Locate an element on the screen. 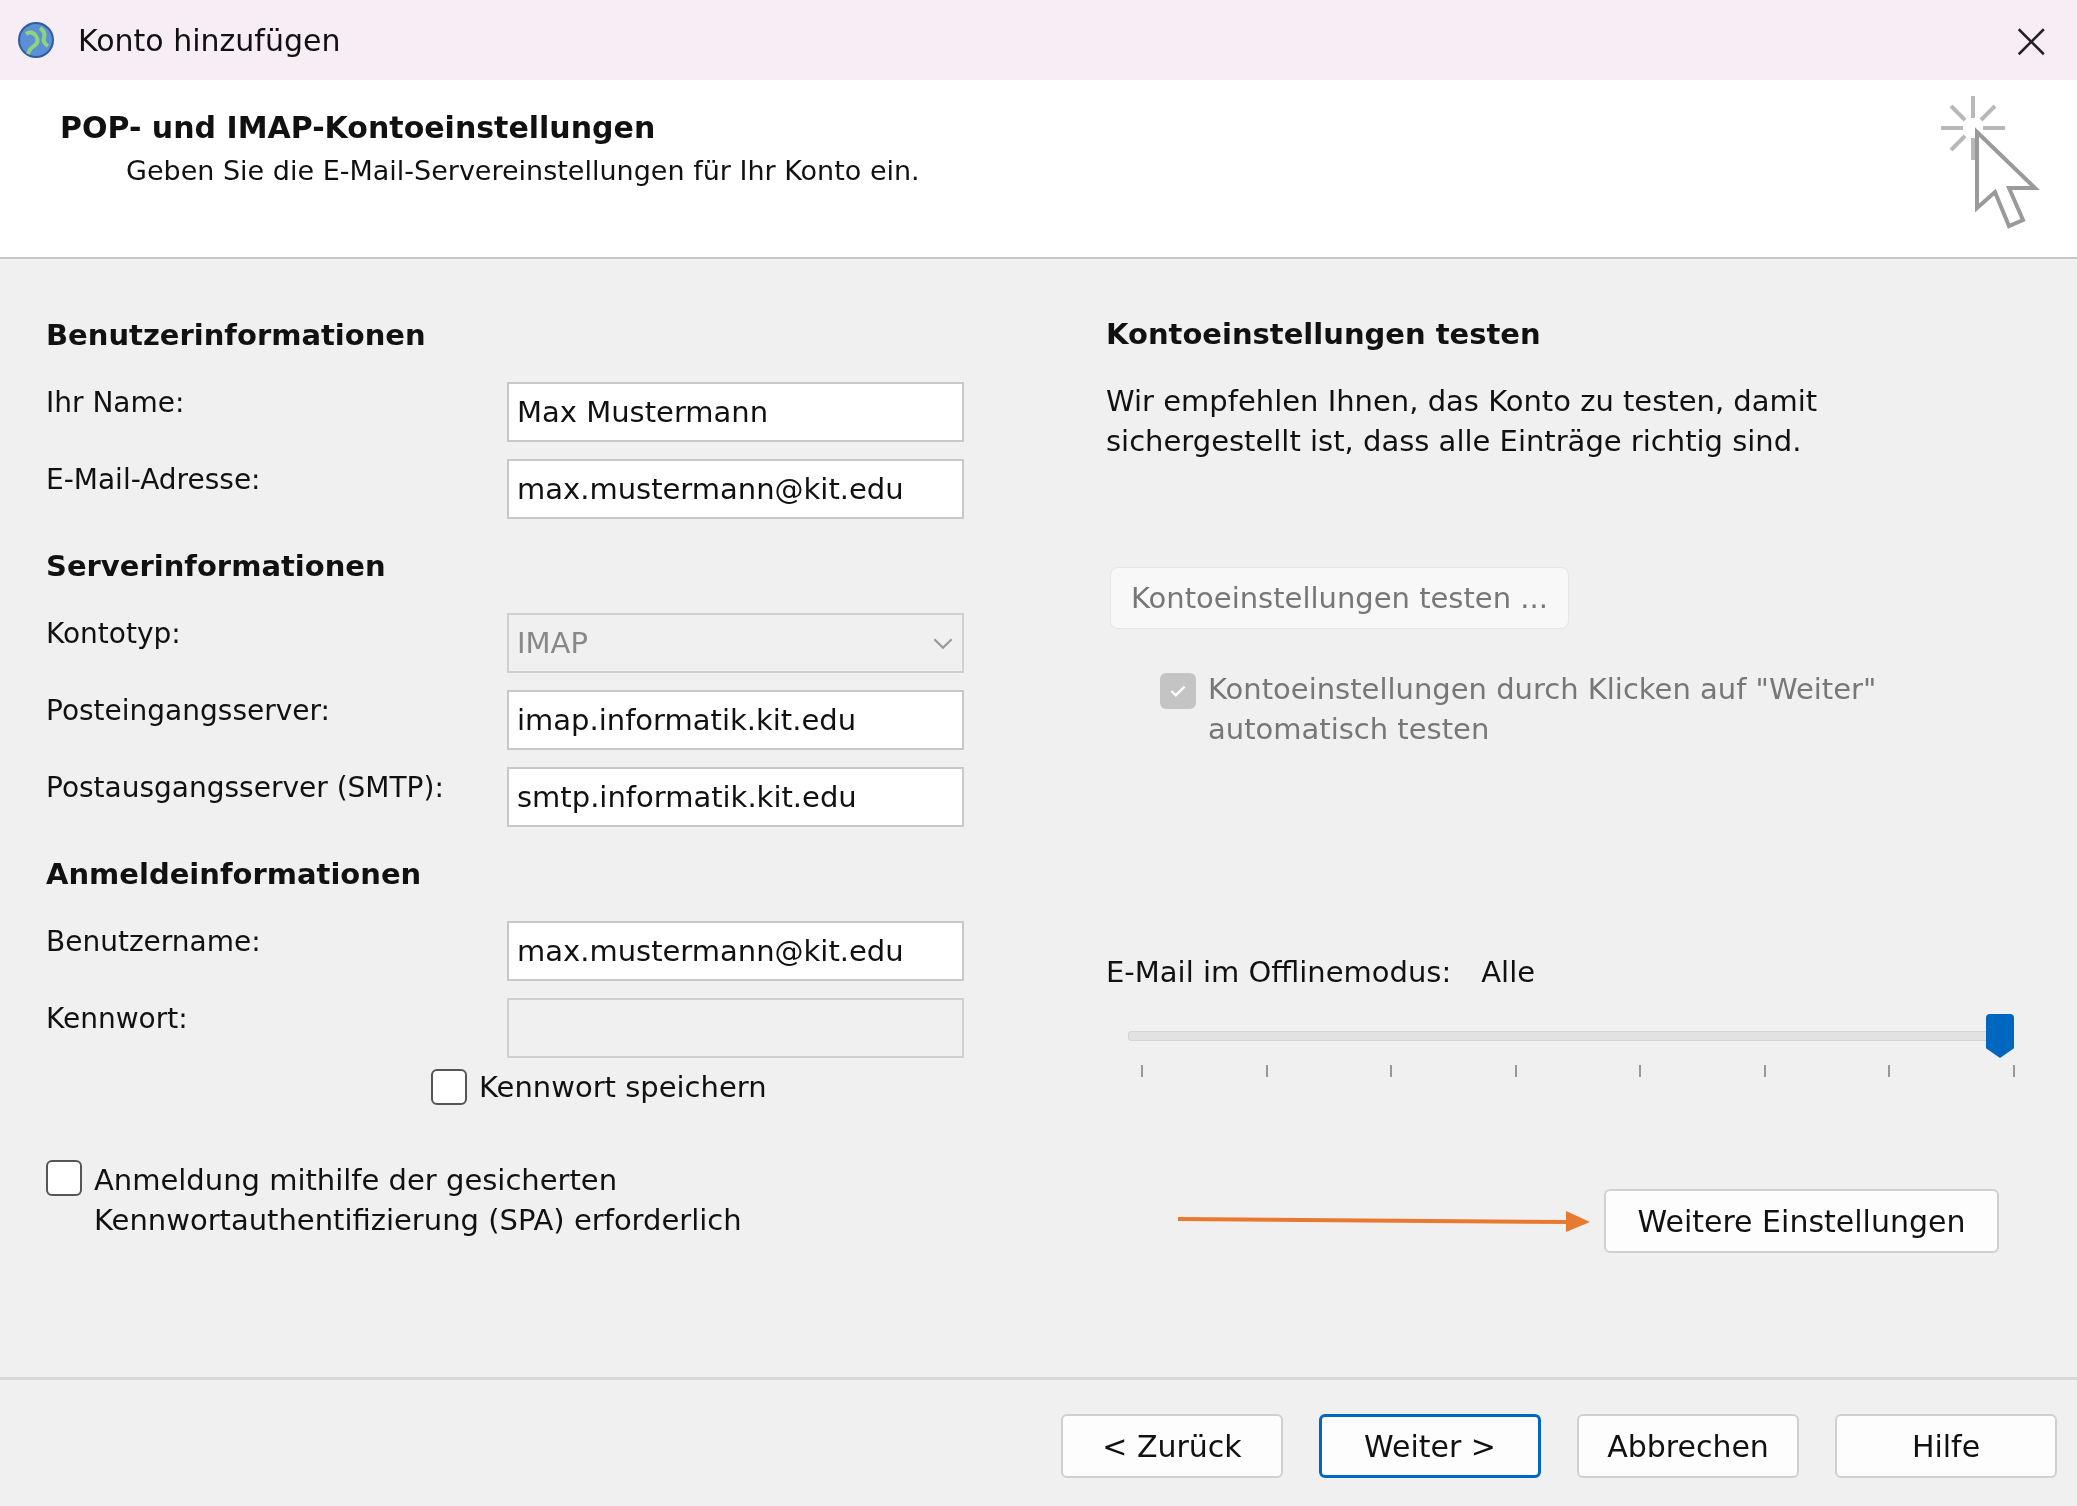 This screenshot has height=1506, width=2077. more-settings-button: Weitere Einstellungen is located at coordinates (1801, 1221).